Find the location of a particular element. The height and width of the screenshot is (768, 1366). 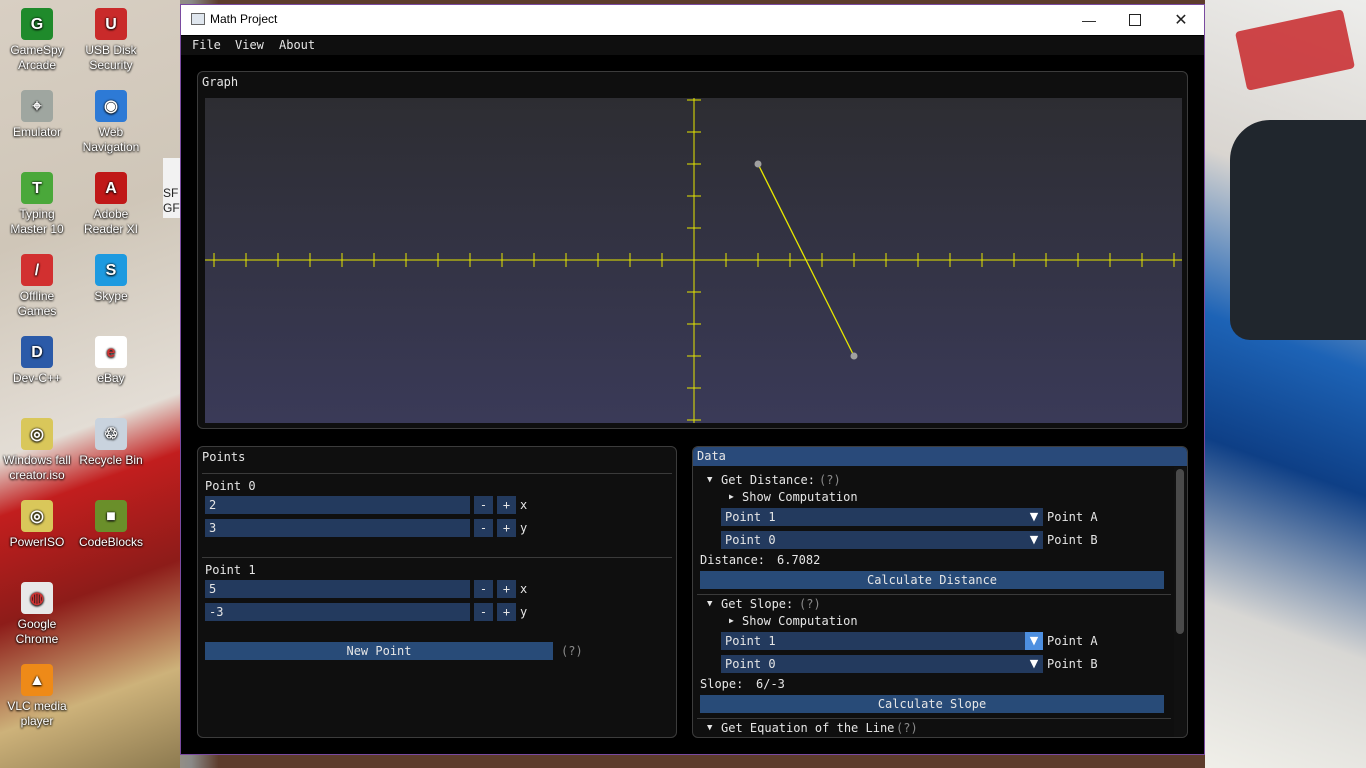

desktop-icon: e eBay is located at coordinates (111, 361).